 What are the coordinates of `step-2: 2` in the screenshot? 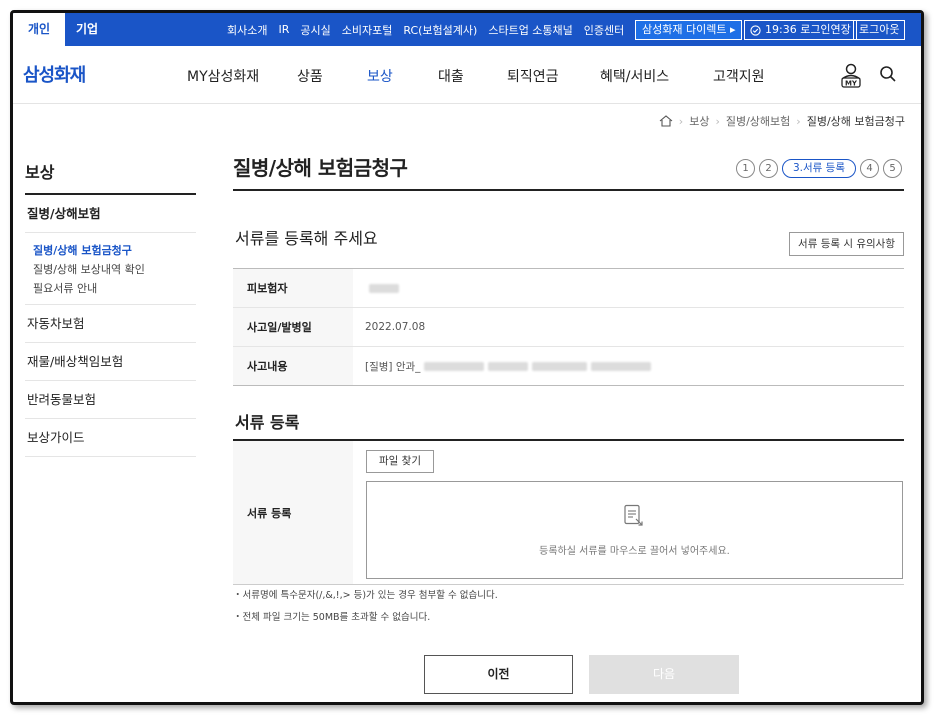 It's located at (768, 168).